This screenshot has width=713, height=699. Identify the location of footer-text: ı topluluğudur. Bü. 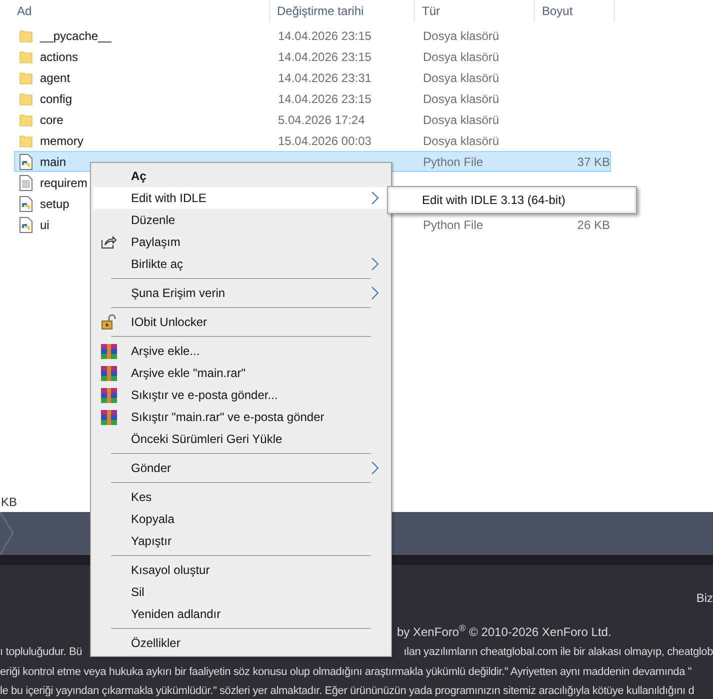
(41, 652).